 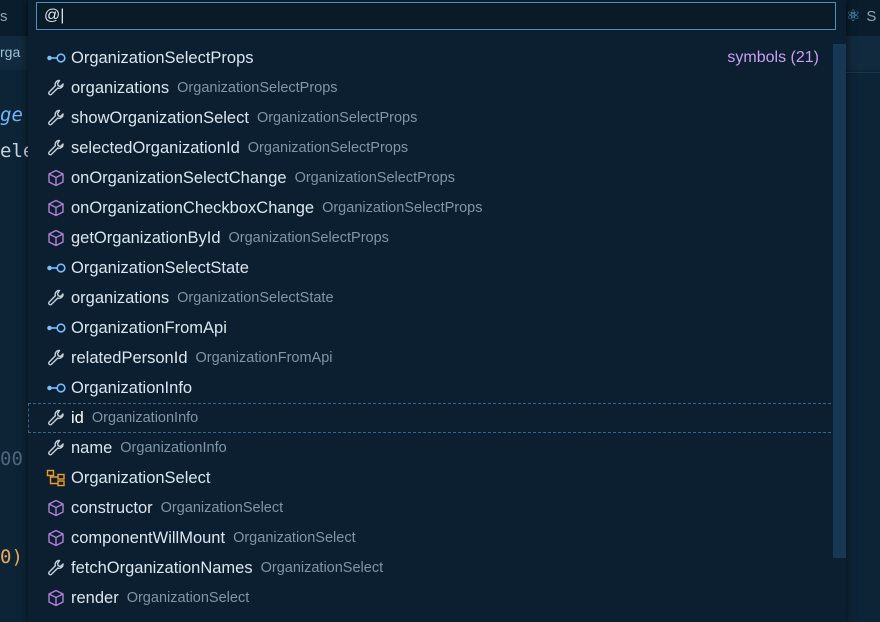 What do you see at coordinates (264, 358) in the screenshot?
I see `symbol-container-label: OrganizationFromApi` at bounding box center [264, 358].